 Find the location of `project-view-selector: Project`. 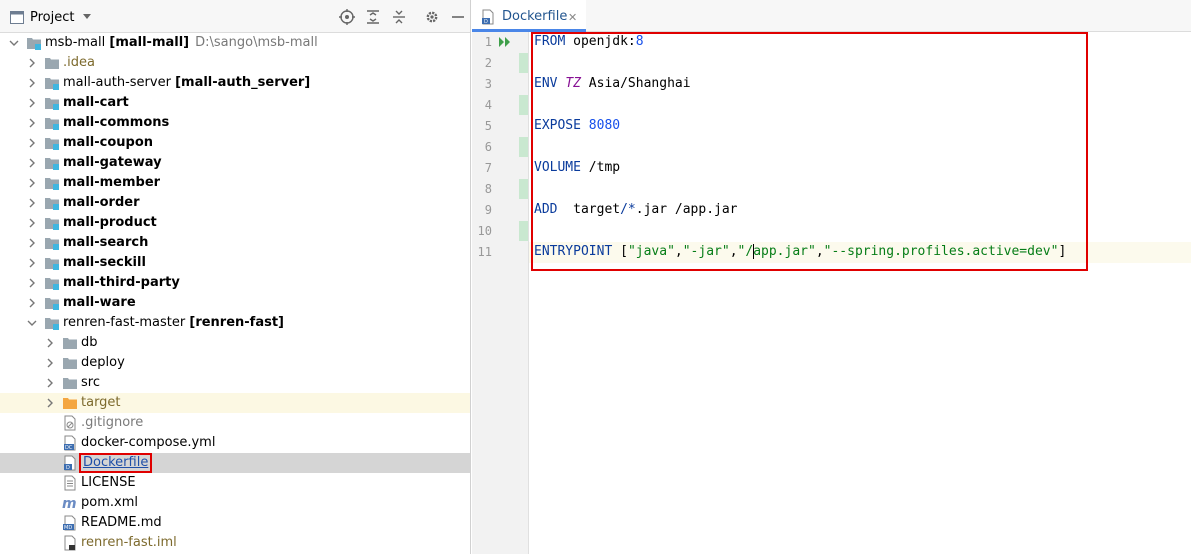

project-view-selector: Project is located at coordinates (51, 17).